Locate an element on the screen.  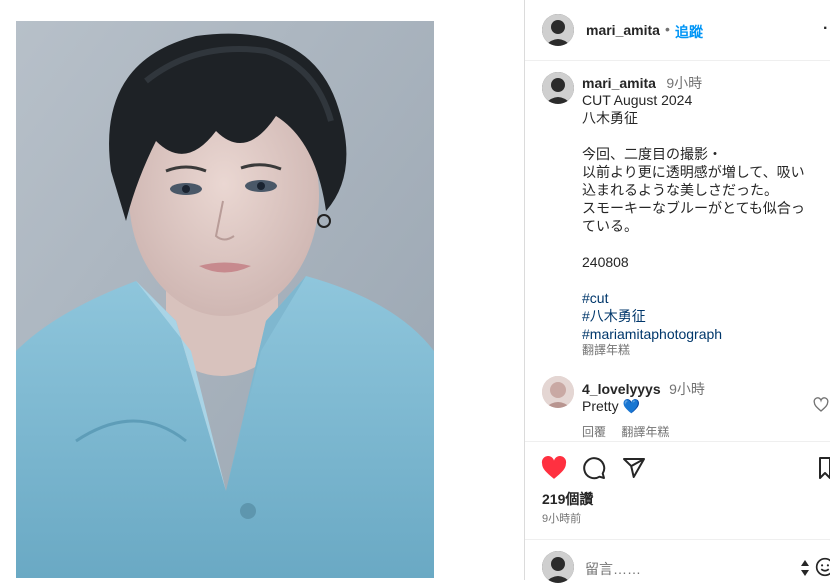
comment-translate-link: 翻譯年糕 is located at coordinates (645, 432).